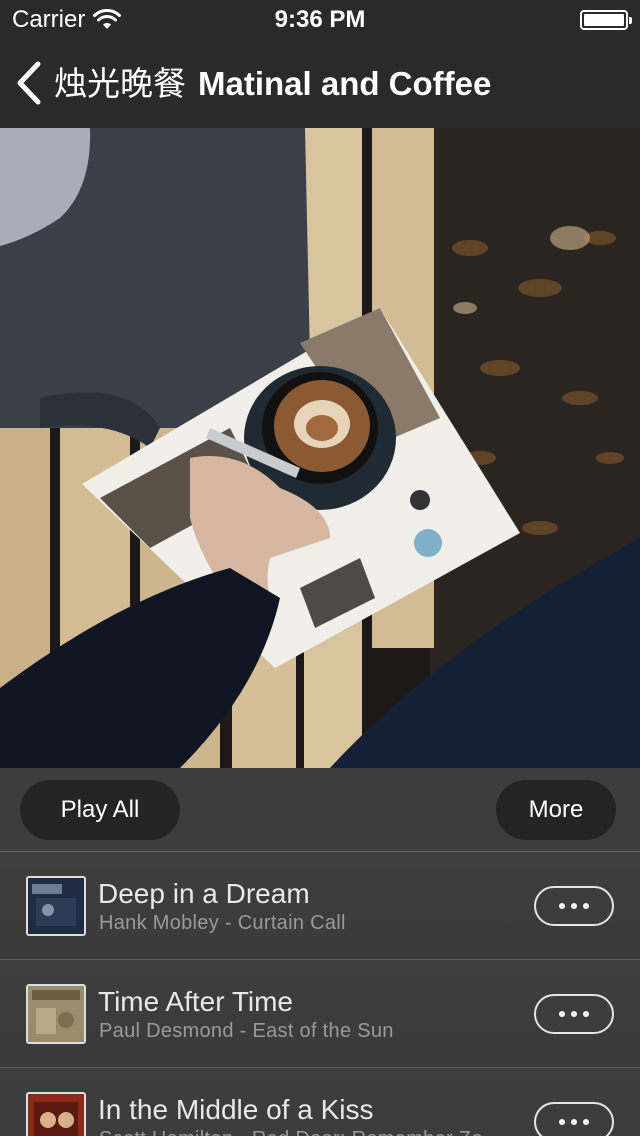 This screenshot has width=640, height=1136. What do you see at coordinates (345, 83) in the screenshot?
I see `page-title-en: Matinal and Coffee` at bounding box center [345, 83].